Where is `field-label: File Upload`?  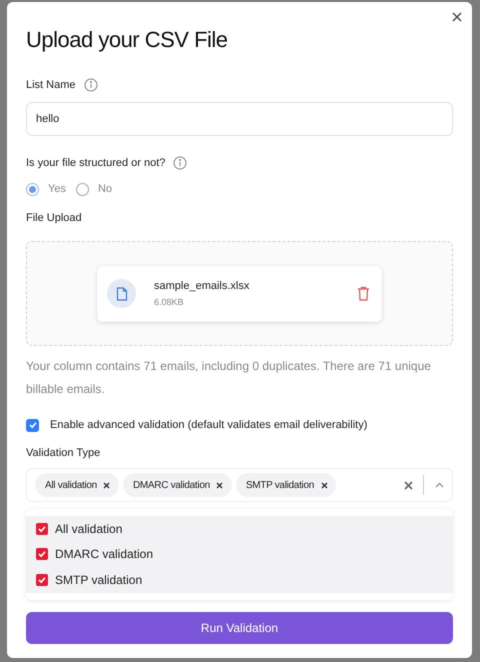
field-label: File Upload is located at coordinates (54, 218).